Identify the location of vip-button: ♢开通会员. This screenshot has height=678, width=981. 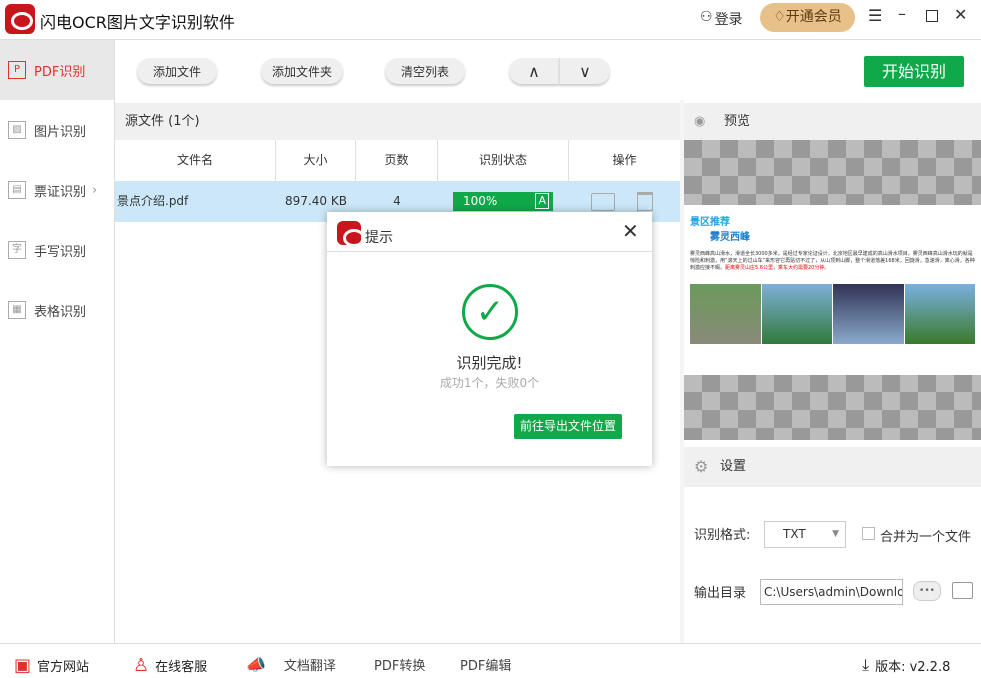
(807, 17).